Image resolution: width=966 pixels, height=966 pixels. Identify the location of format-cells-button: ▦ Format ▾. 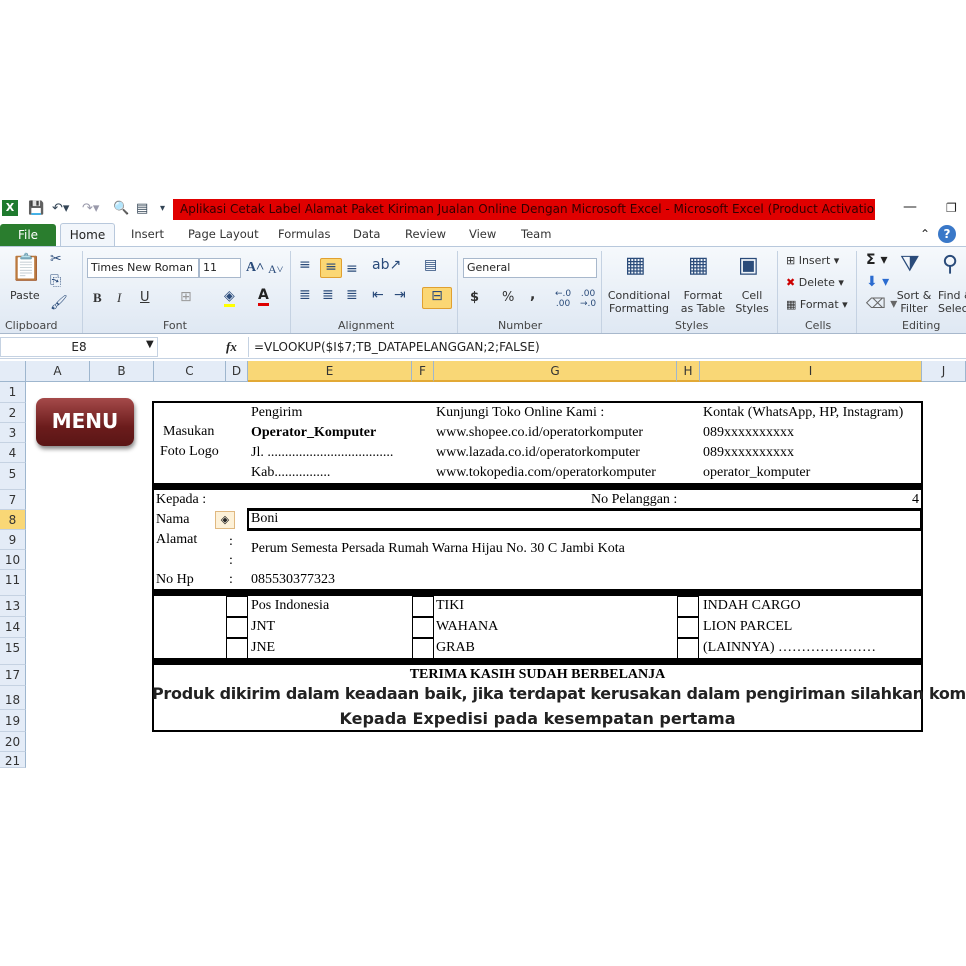
(817, 304).